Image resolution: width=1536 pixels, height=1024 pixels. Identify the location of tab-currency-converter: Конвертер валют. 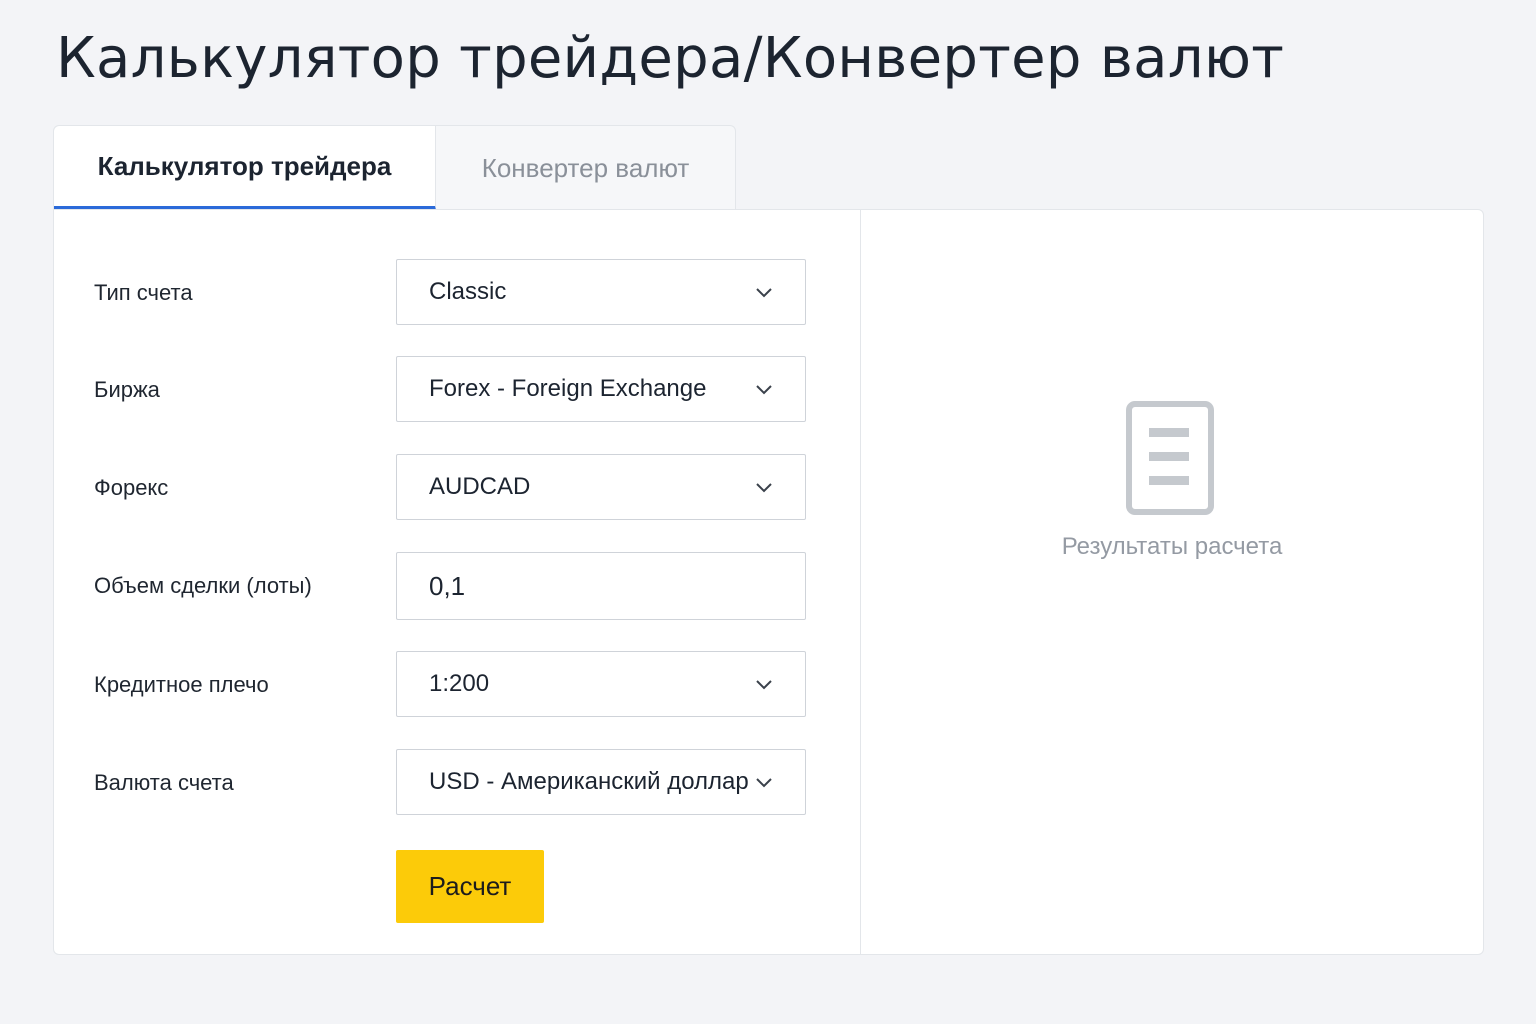
(585, 168).